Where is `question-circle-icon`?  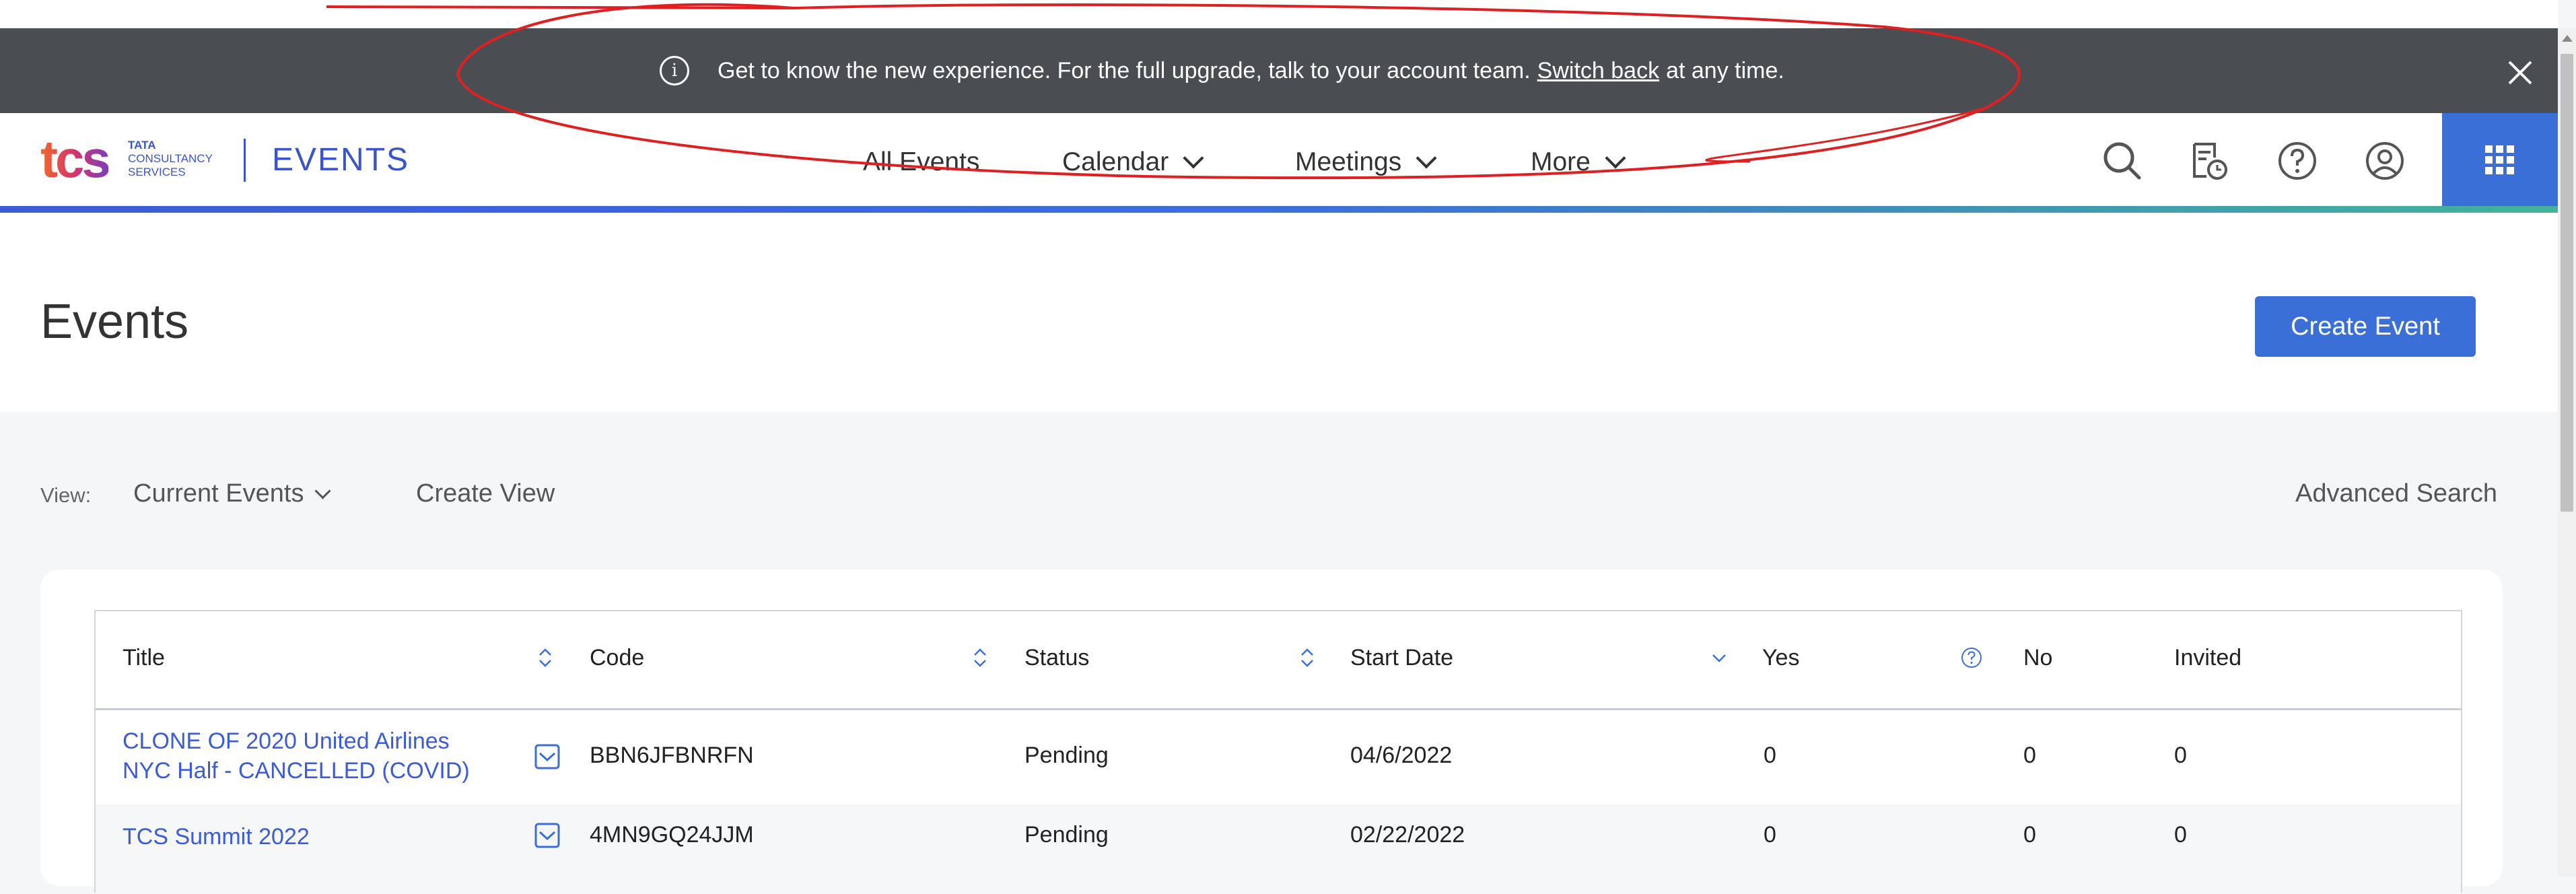 question-circle-icon is located at coordinates (1971, 657).